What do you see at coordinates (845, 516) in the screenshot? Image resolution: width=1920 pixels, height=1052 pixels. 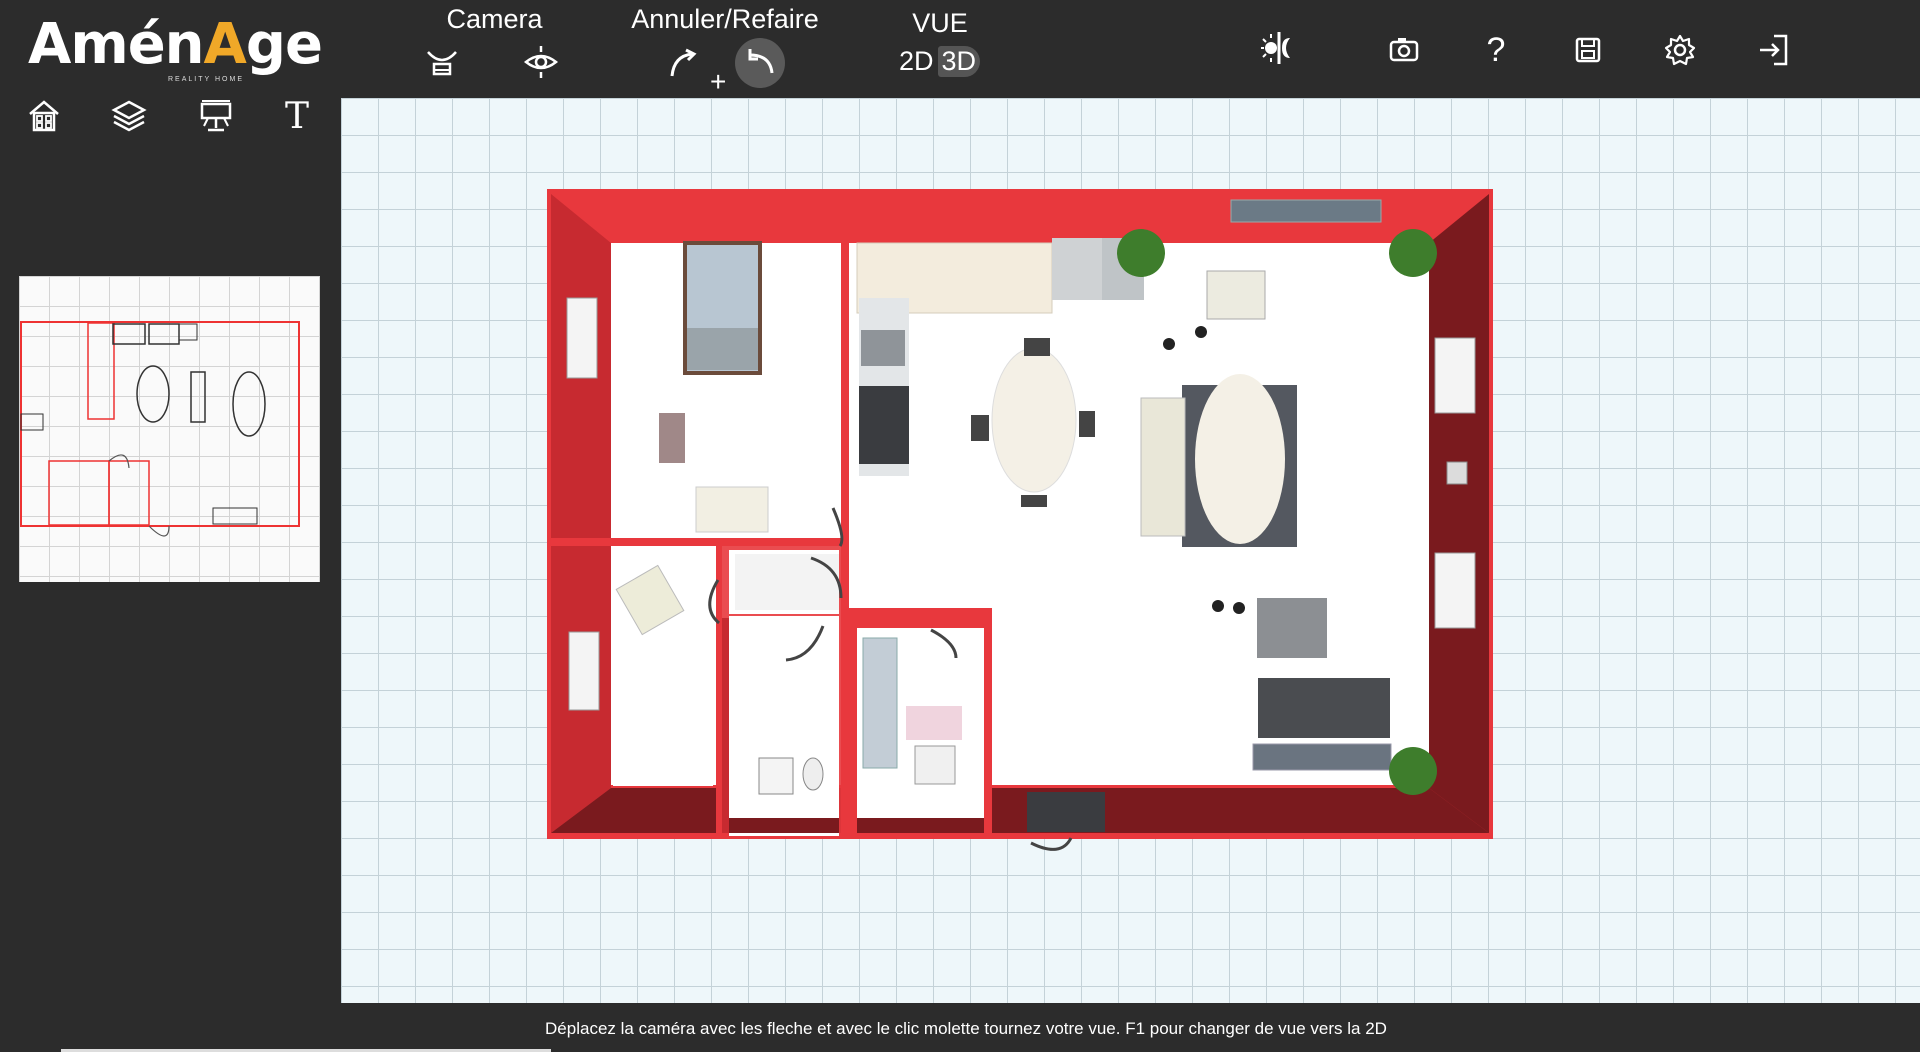 I see `wall-divider-vertical` at bounding box center [845, 516].